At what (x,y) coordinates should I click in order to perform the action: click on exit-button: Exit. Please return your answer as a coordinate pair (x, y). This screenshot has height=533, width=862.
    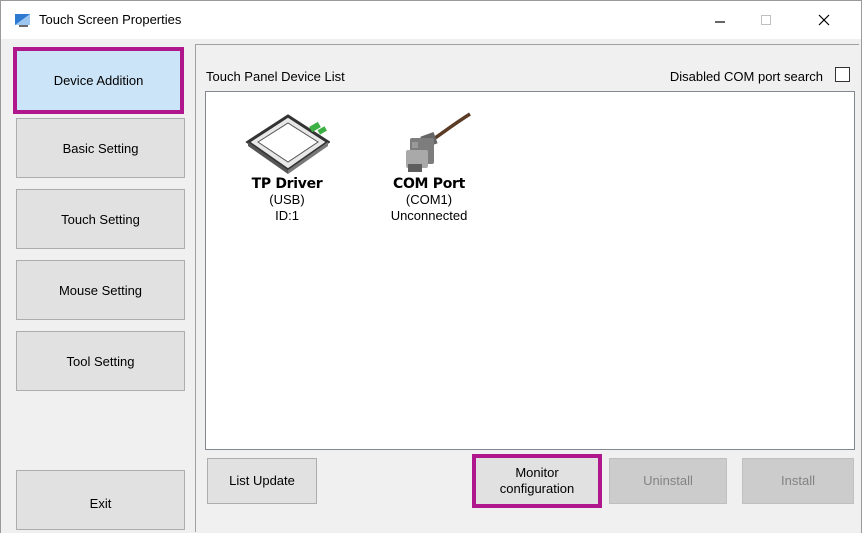
    Looking at the image, I should click on (100, 500).